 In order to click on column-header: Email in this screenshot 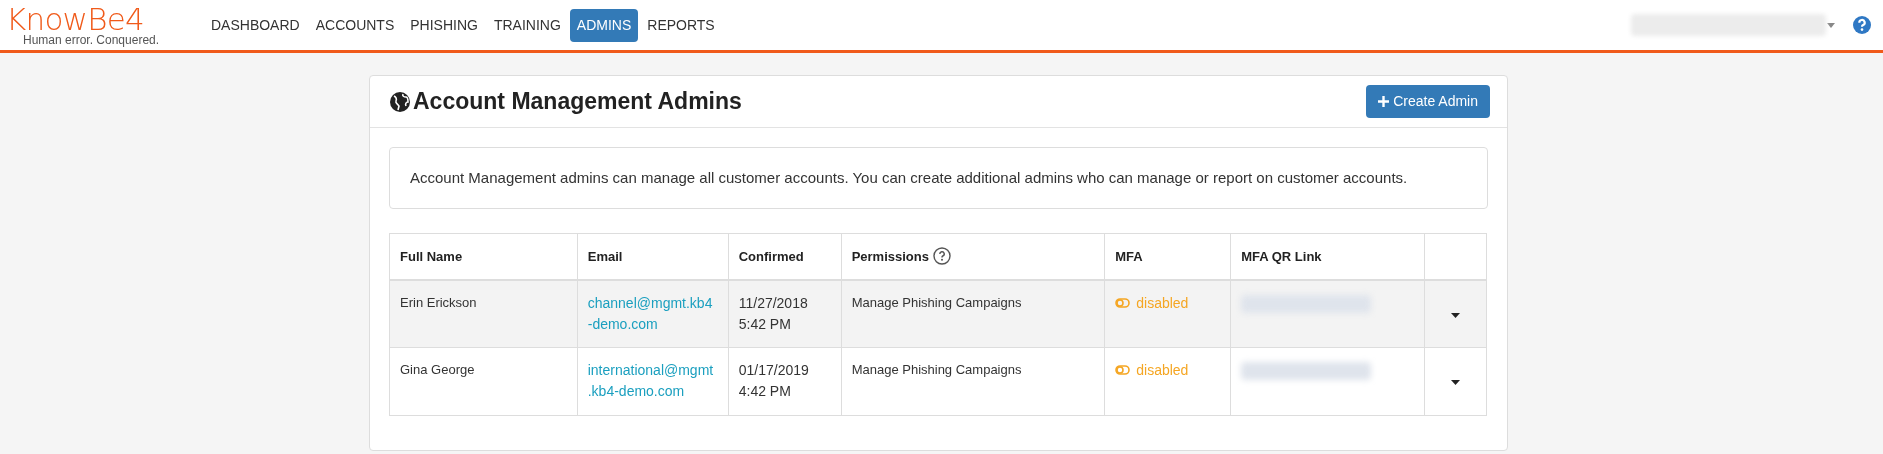, I will do `click(605, 256)`.